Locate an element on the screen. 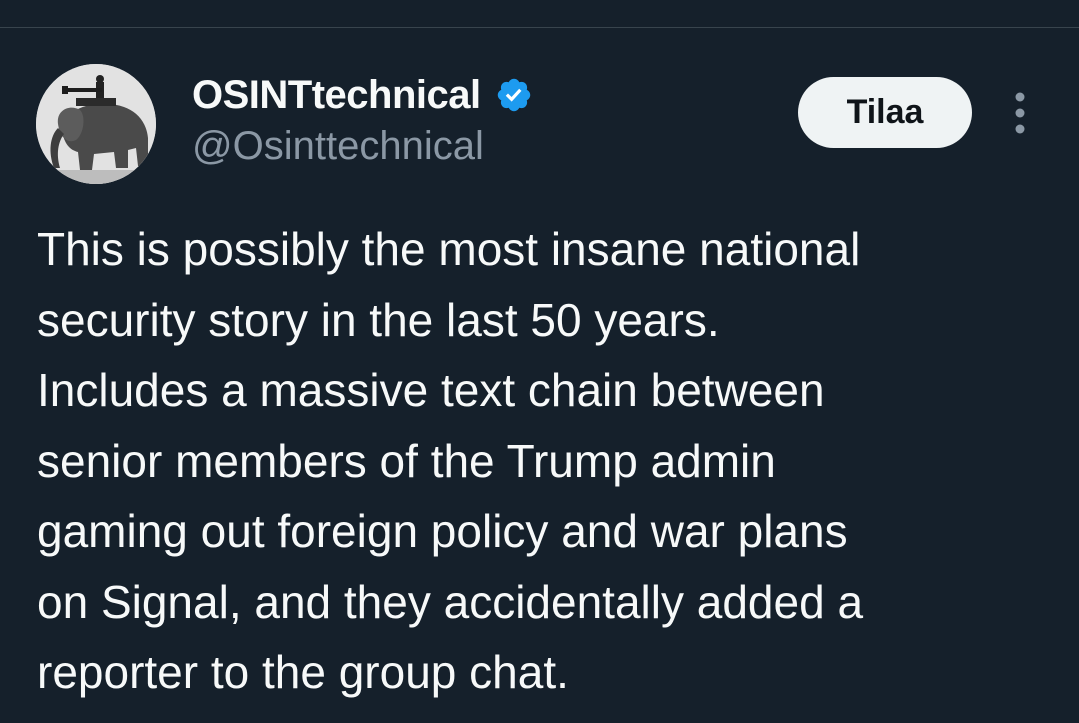 The height and width of the screenshot is (723, 1079). verified-badge-icon is located at coordinates (513, 95).